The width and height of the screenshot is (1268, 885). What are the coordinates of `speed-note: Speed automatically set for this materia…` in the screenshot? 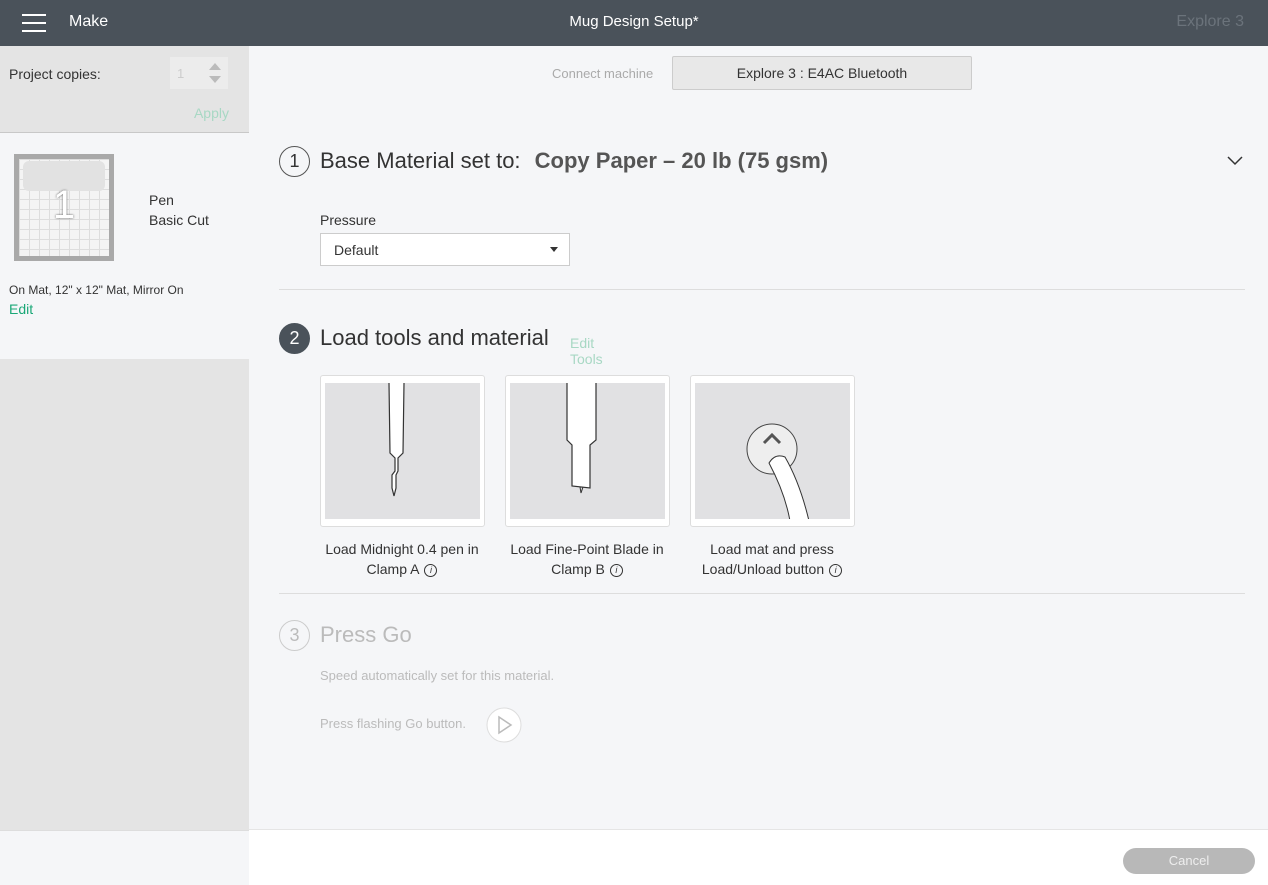 It's located at (437, 675).